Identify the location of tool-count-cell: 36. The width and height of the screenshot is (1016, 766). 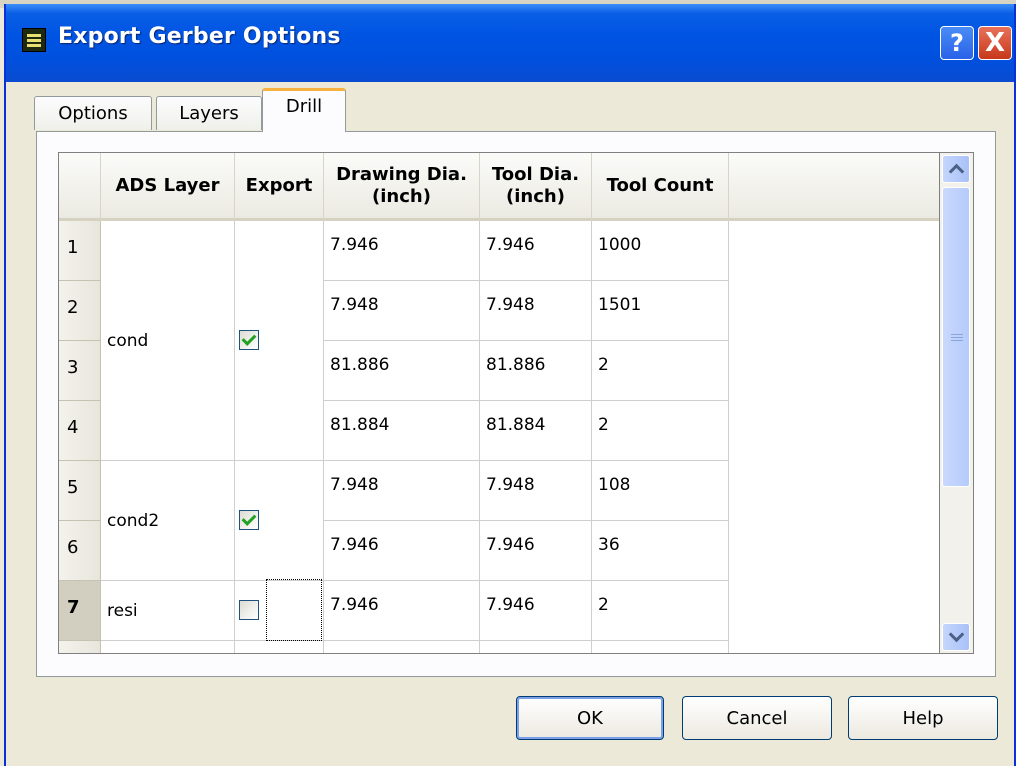
(660, 551).